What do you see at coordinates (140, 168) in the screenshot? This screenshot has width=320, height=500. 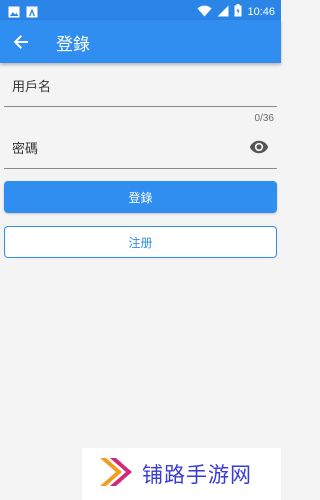 I see `password-underline` at bounding box center [140, 168].